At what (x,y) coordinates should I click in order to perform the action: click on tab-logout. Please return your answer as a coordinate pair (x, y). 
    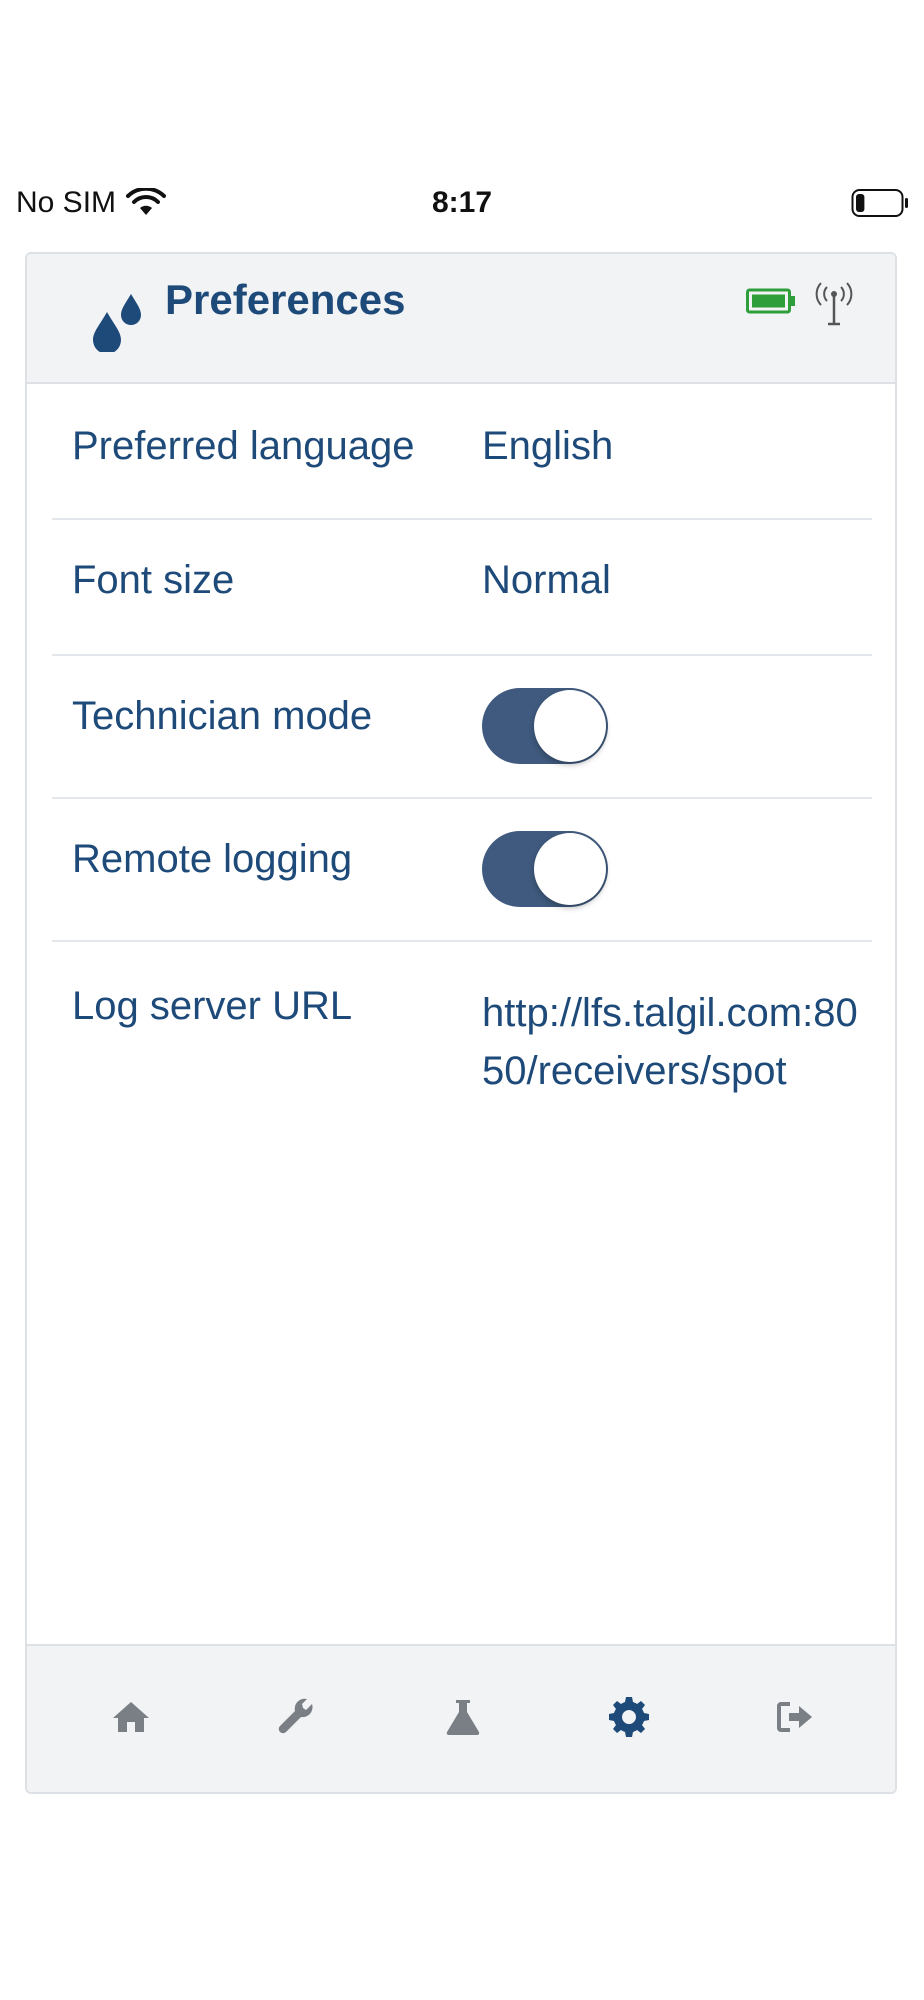
    Looking at the image, I should click on (795, 1717).